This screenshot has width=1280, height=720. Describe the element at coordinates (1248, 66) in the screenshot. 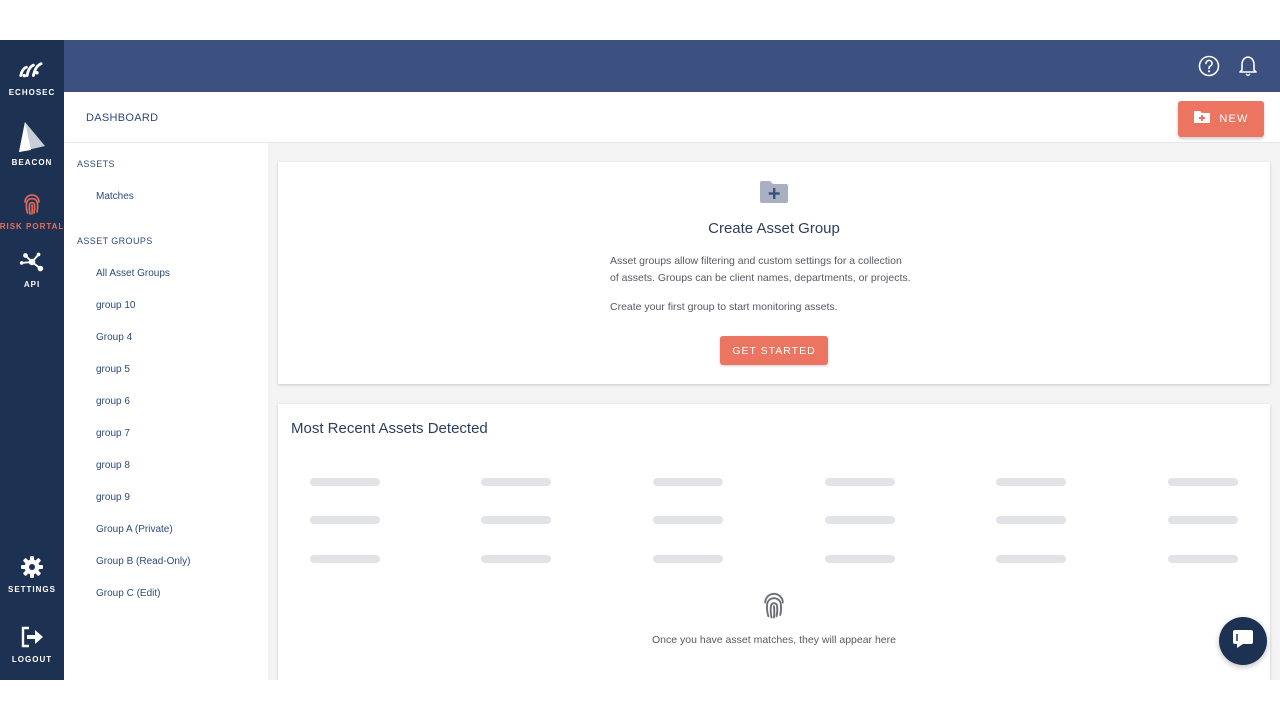

I see `bell-icon` at that location.